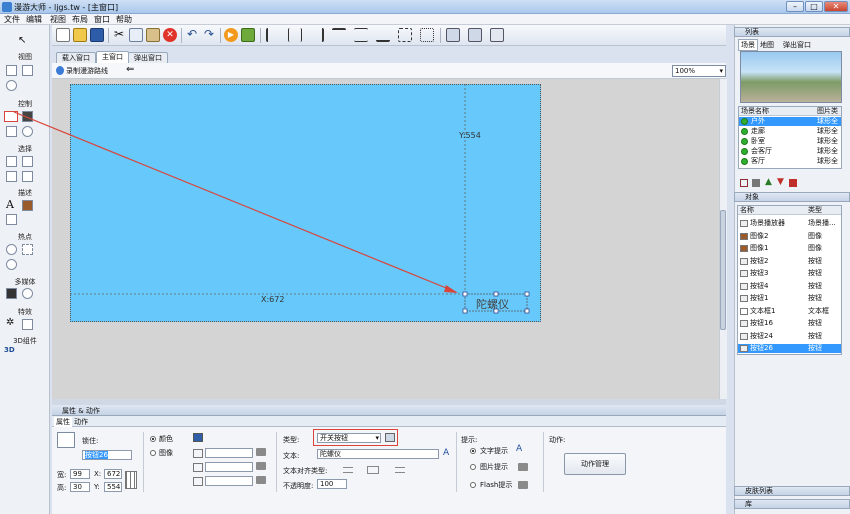 This screenshot has width=850, height=514. What do you see at coordinates (755, 111) in the screenshot?
I see `column-scene-name: 场景名称` at bounding box center [755, 111].